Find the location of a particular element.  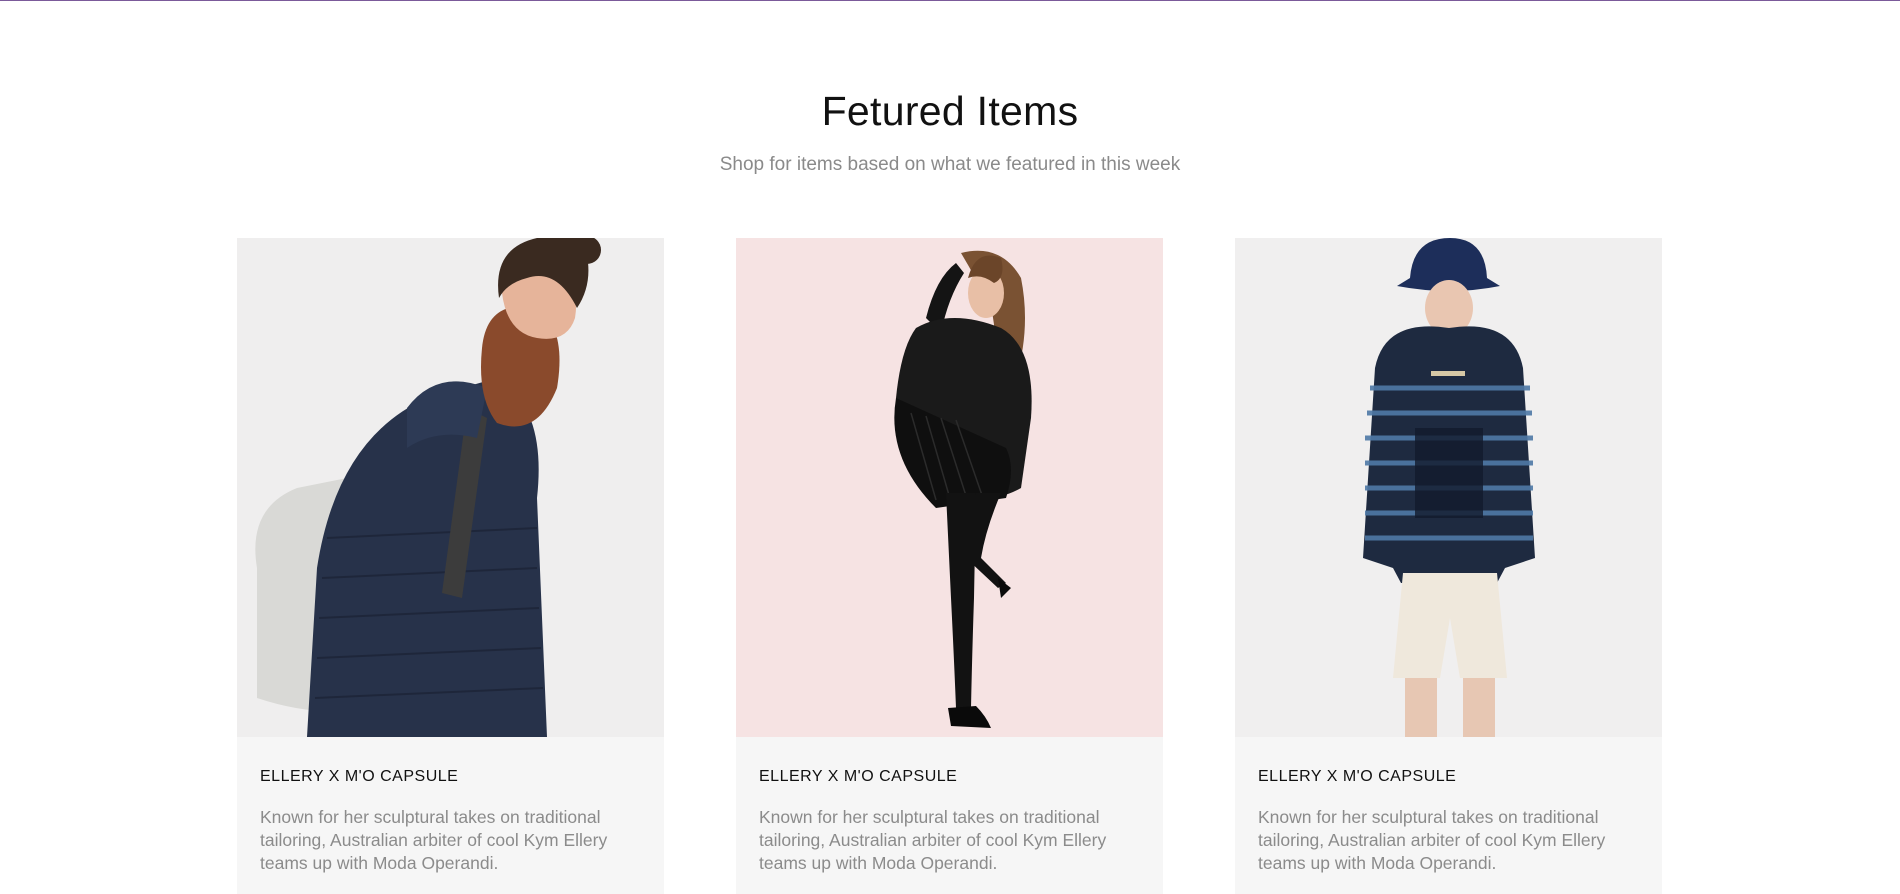

top-divider is located at coordinates (950, 0).